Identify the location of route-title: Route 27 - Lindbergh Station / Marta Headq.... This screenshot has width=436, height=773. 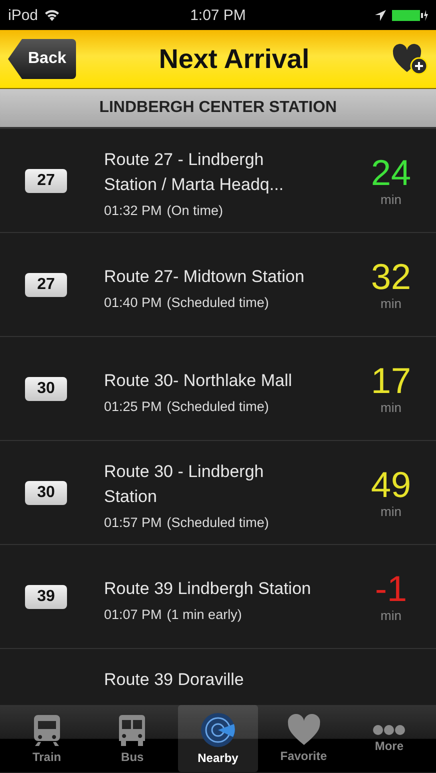
(194, 172).